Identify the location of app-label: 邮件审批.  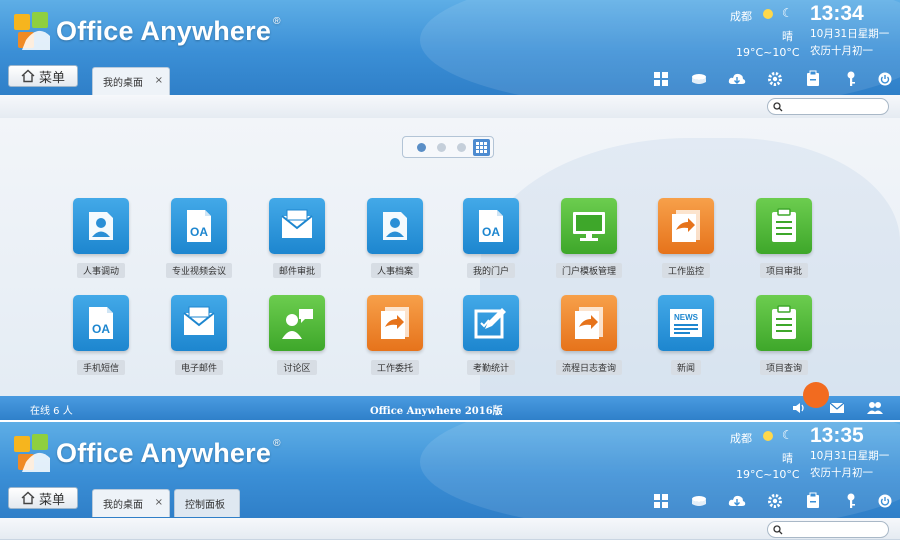
(296, 270).